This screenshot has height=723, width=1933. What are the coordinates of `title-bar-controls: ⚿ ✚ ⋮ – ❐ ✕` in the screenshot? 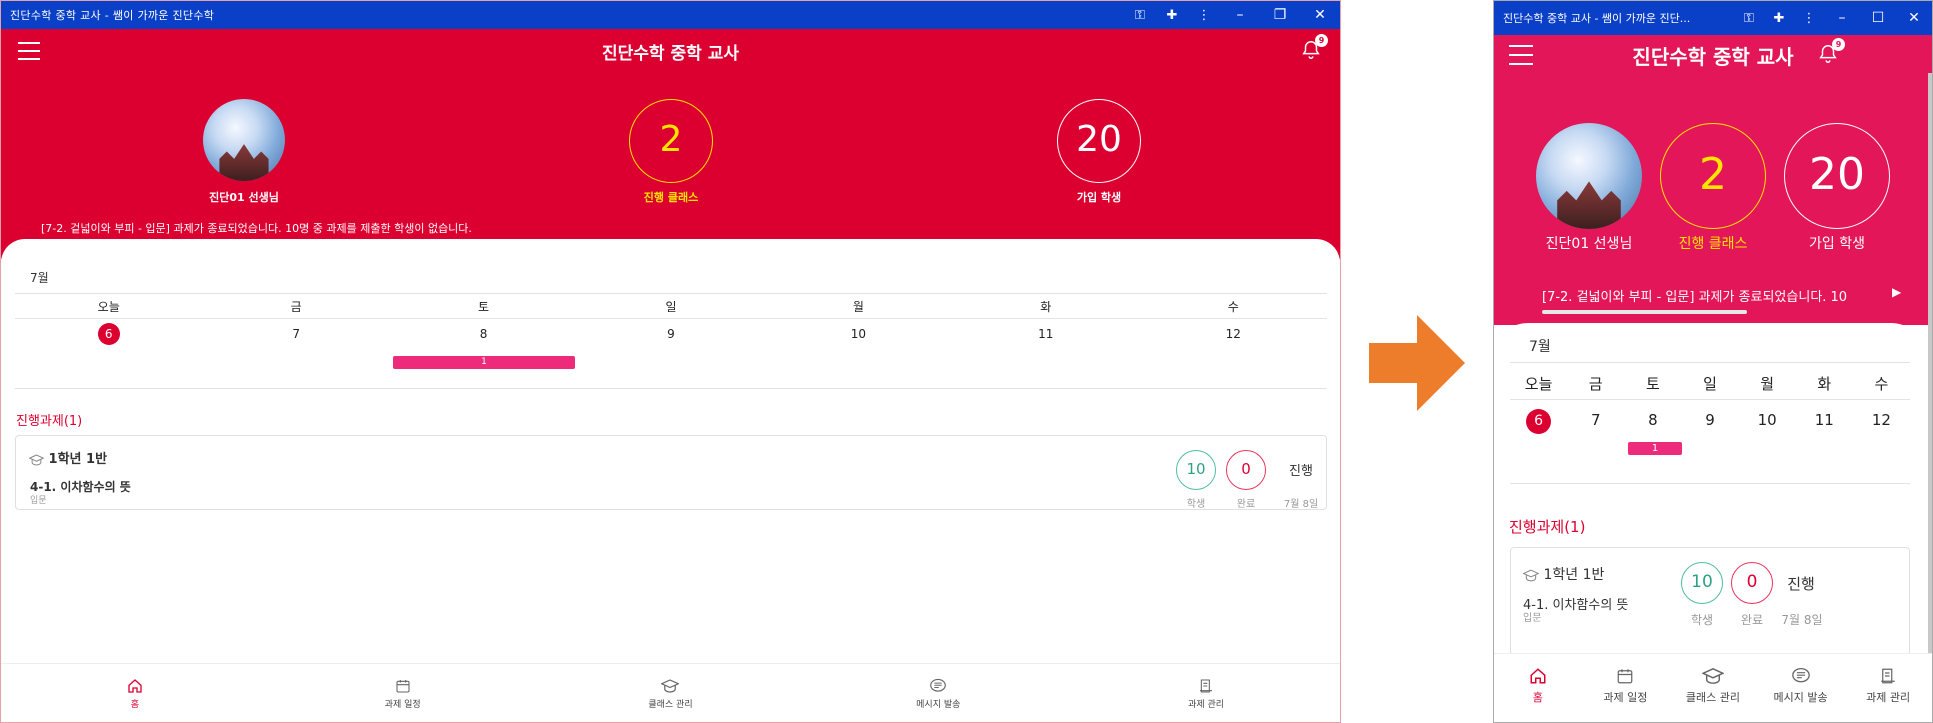 It's located at (1232, 15).